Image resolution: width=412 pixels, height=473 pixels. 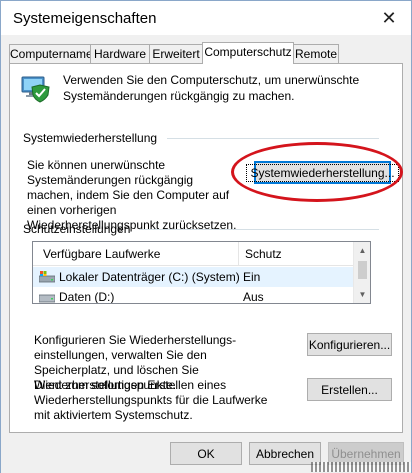 I want to click on tab-computername: Computername, so click(x=51, y=54).